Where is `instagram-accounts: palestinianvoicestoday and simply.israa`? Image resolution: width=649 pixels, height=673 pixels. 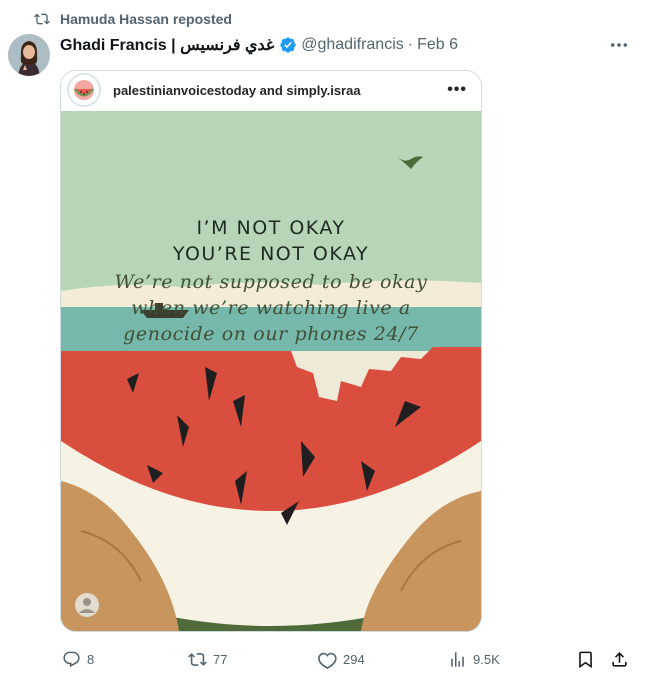
instagram-accounts: palestinianvoicestoday and simply.israa is located at coordinates (237, 90).